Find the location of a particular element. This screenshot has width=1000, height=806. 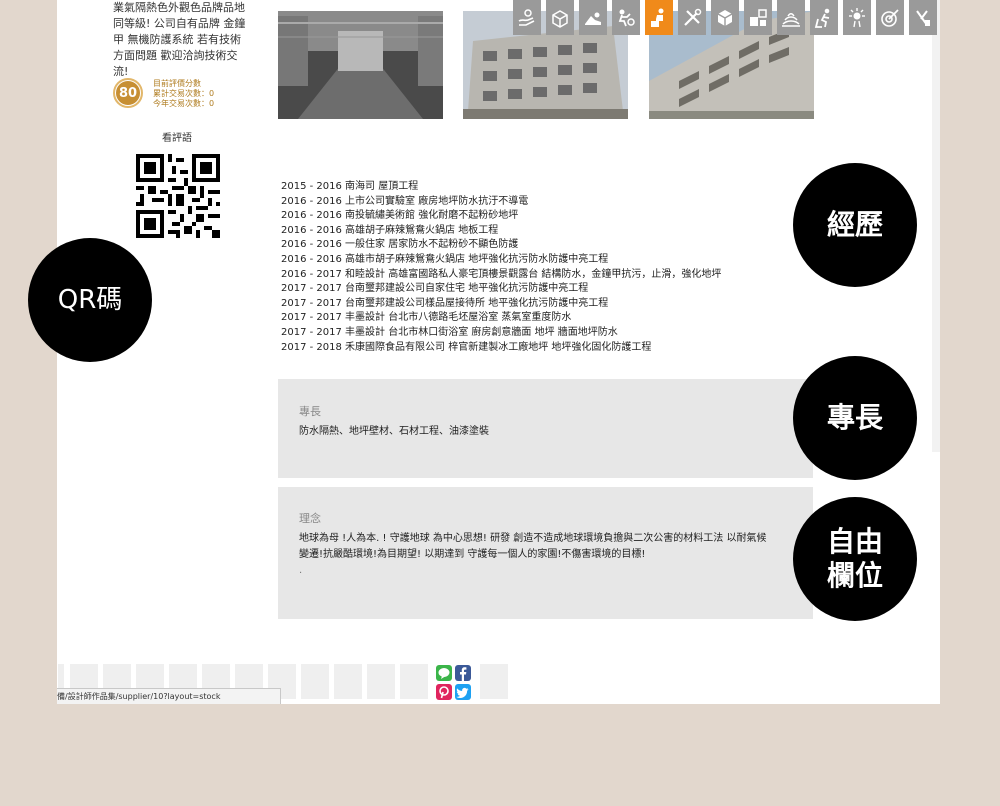

hand-care-icon is located at coordinates (527, 17).